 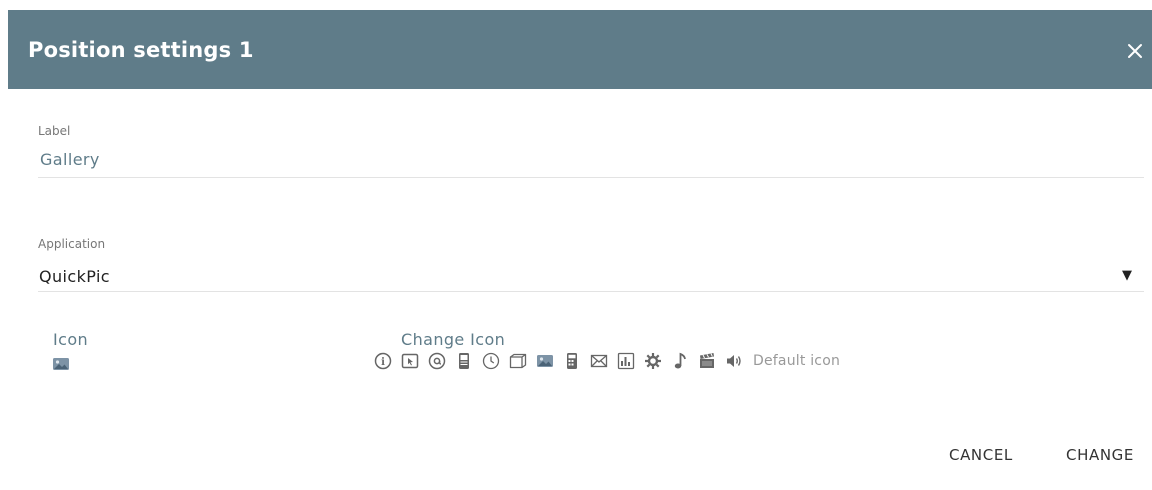 I want to click on icon-section-title: Icon, so click(x=71, y=339).